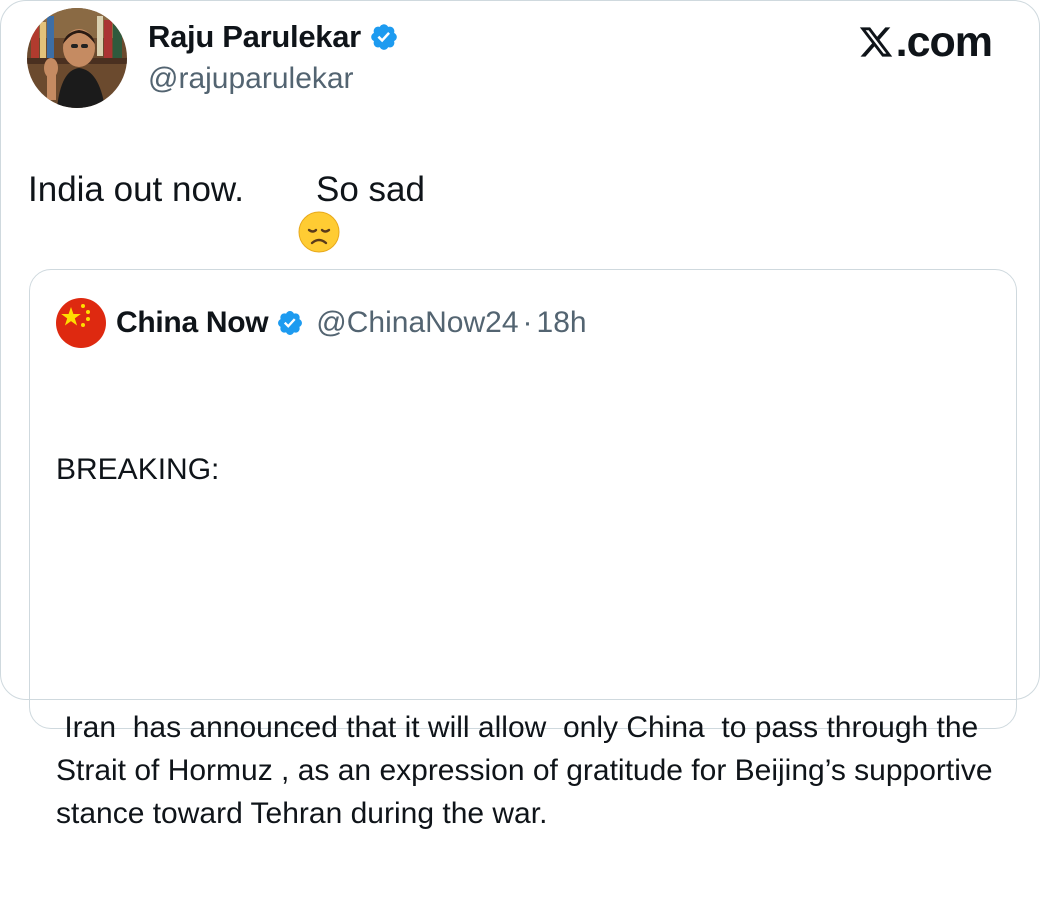  What do you see at coordinates (254, 37) in the screenshot?
I see `author-name: Raju Parulekar` at bounding box center [254, 37].